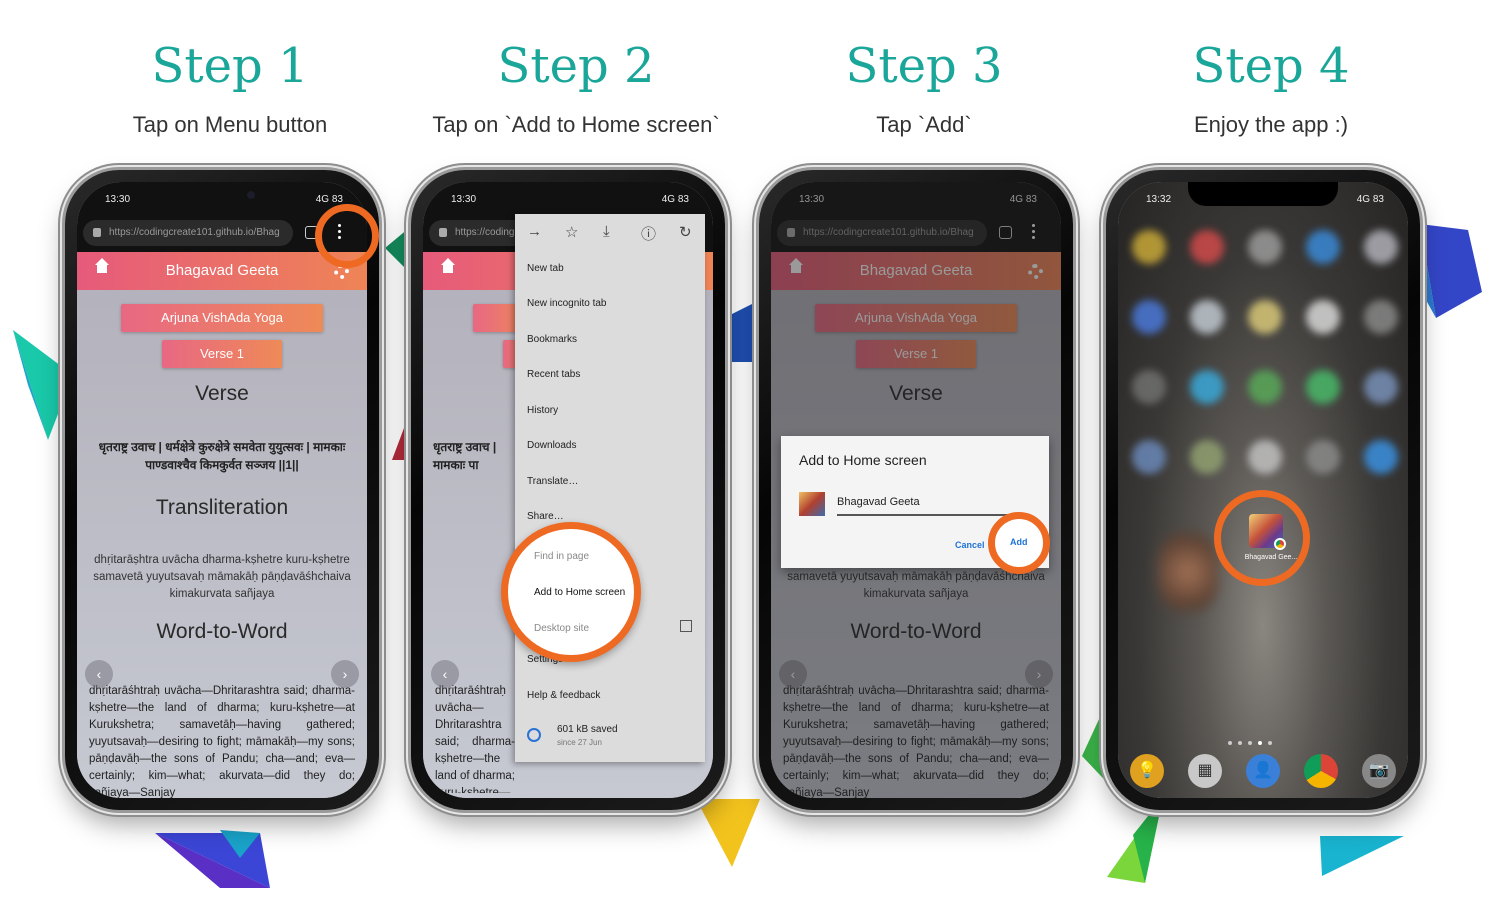 This screenshot has height=900, width=1500. I want to click on status-bar: 13:30 4G 83, so click(222, 198).